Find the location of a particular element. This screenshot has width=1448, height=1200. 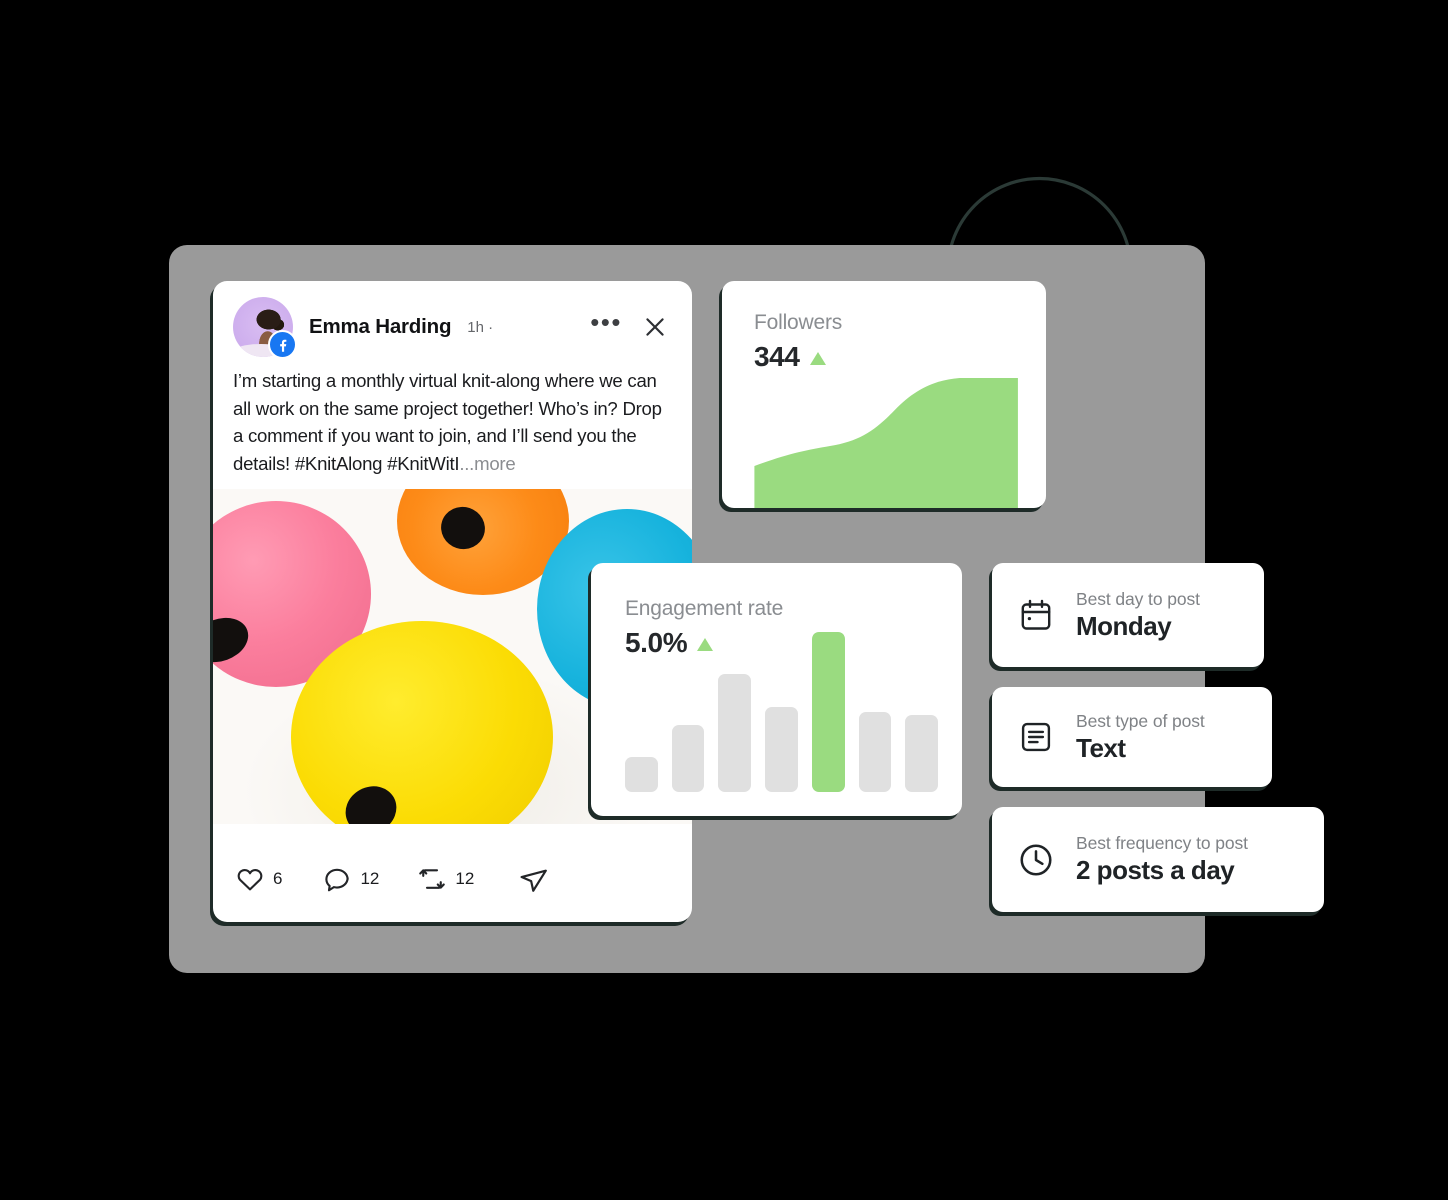

post-actions: 6 12 12 is located at coordinates (452, 869).